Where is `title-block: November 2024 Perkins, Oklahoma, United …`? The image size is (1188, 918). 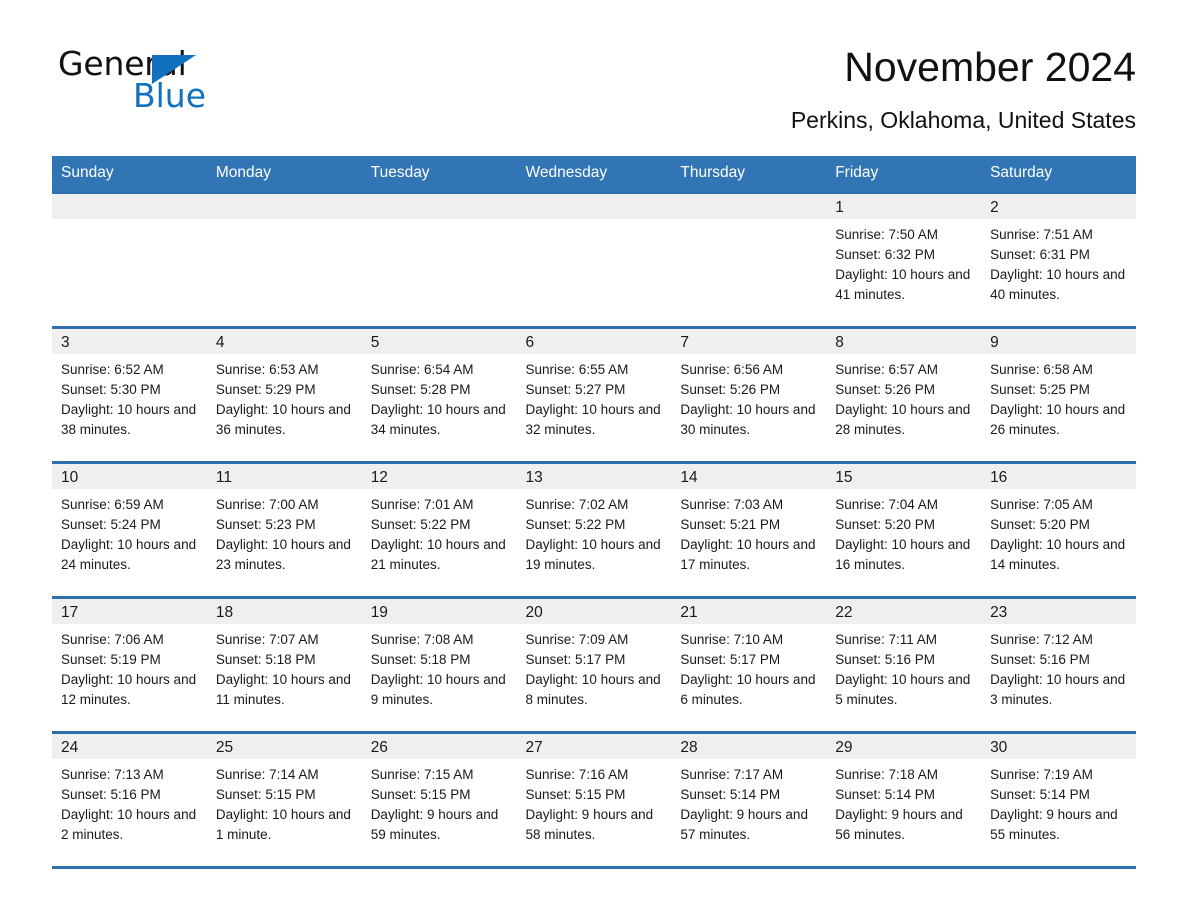
title-block: November 2024 Perkins, Oklahoma, United … is located at coordinates (697, 89).